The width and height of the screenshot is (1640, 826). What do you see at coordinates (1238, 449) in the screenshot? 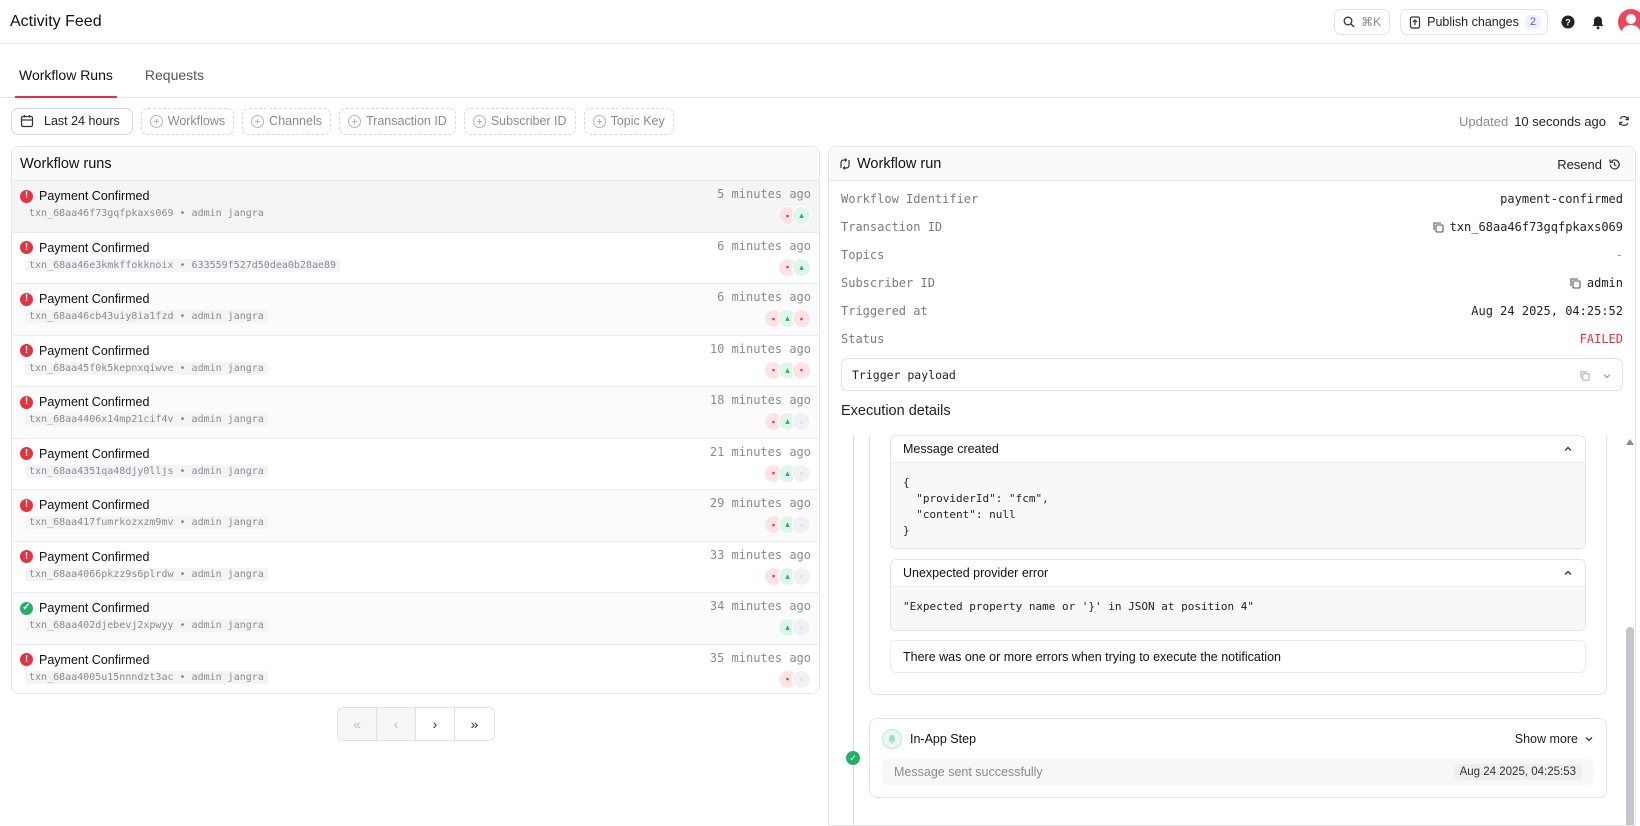
I see `message-created-header: Message created` at bounding box center [1238, 449].